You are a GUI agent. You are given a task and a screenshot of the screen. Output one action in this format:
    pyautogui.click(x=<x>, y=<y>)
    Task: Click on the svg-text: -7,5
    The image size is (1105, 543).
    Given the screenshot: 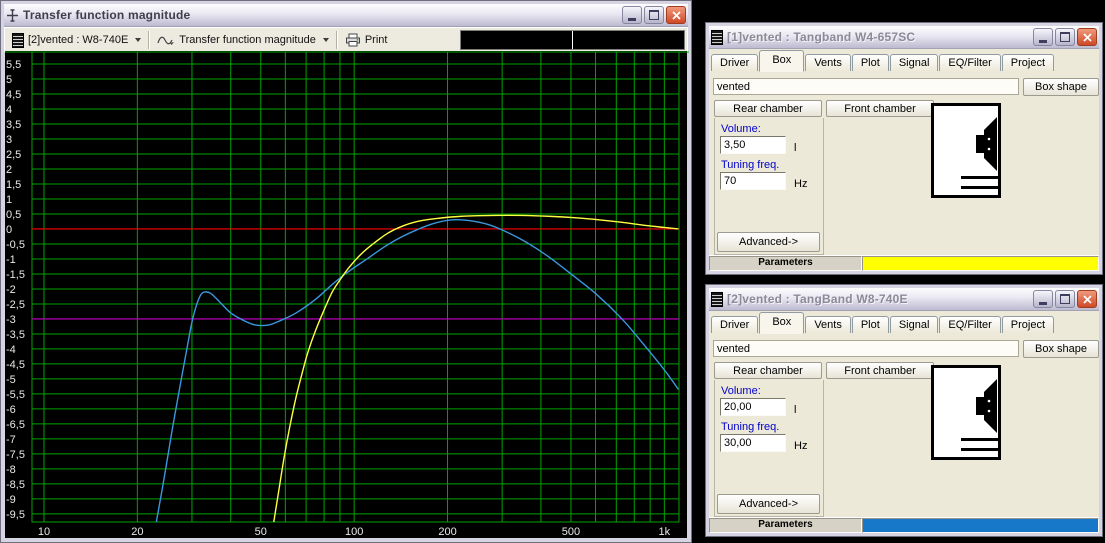 What is the action you would take?
    pyautogui.click(x=15, y=455)
    